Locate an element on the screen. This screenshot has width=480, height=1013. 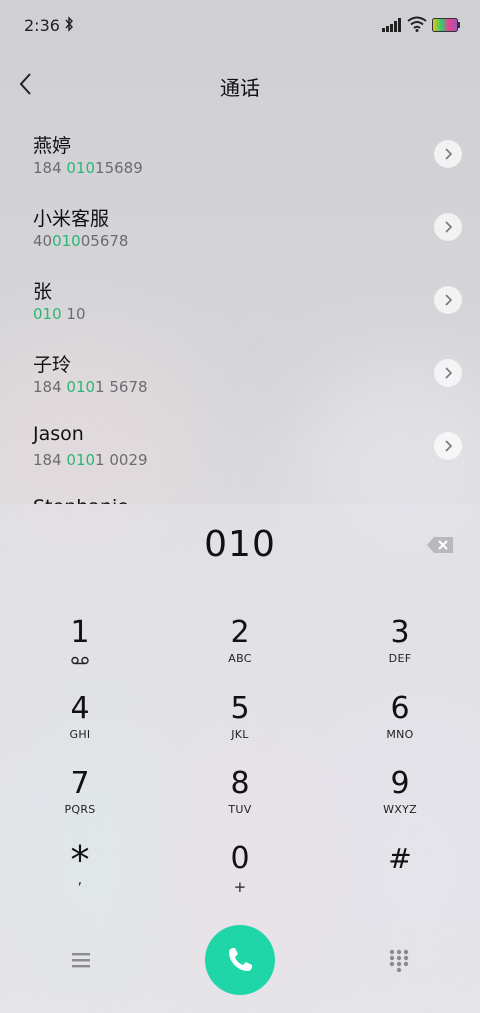
dialed-number: 010 is located at coordinates (240, 544).